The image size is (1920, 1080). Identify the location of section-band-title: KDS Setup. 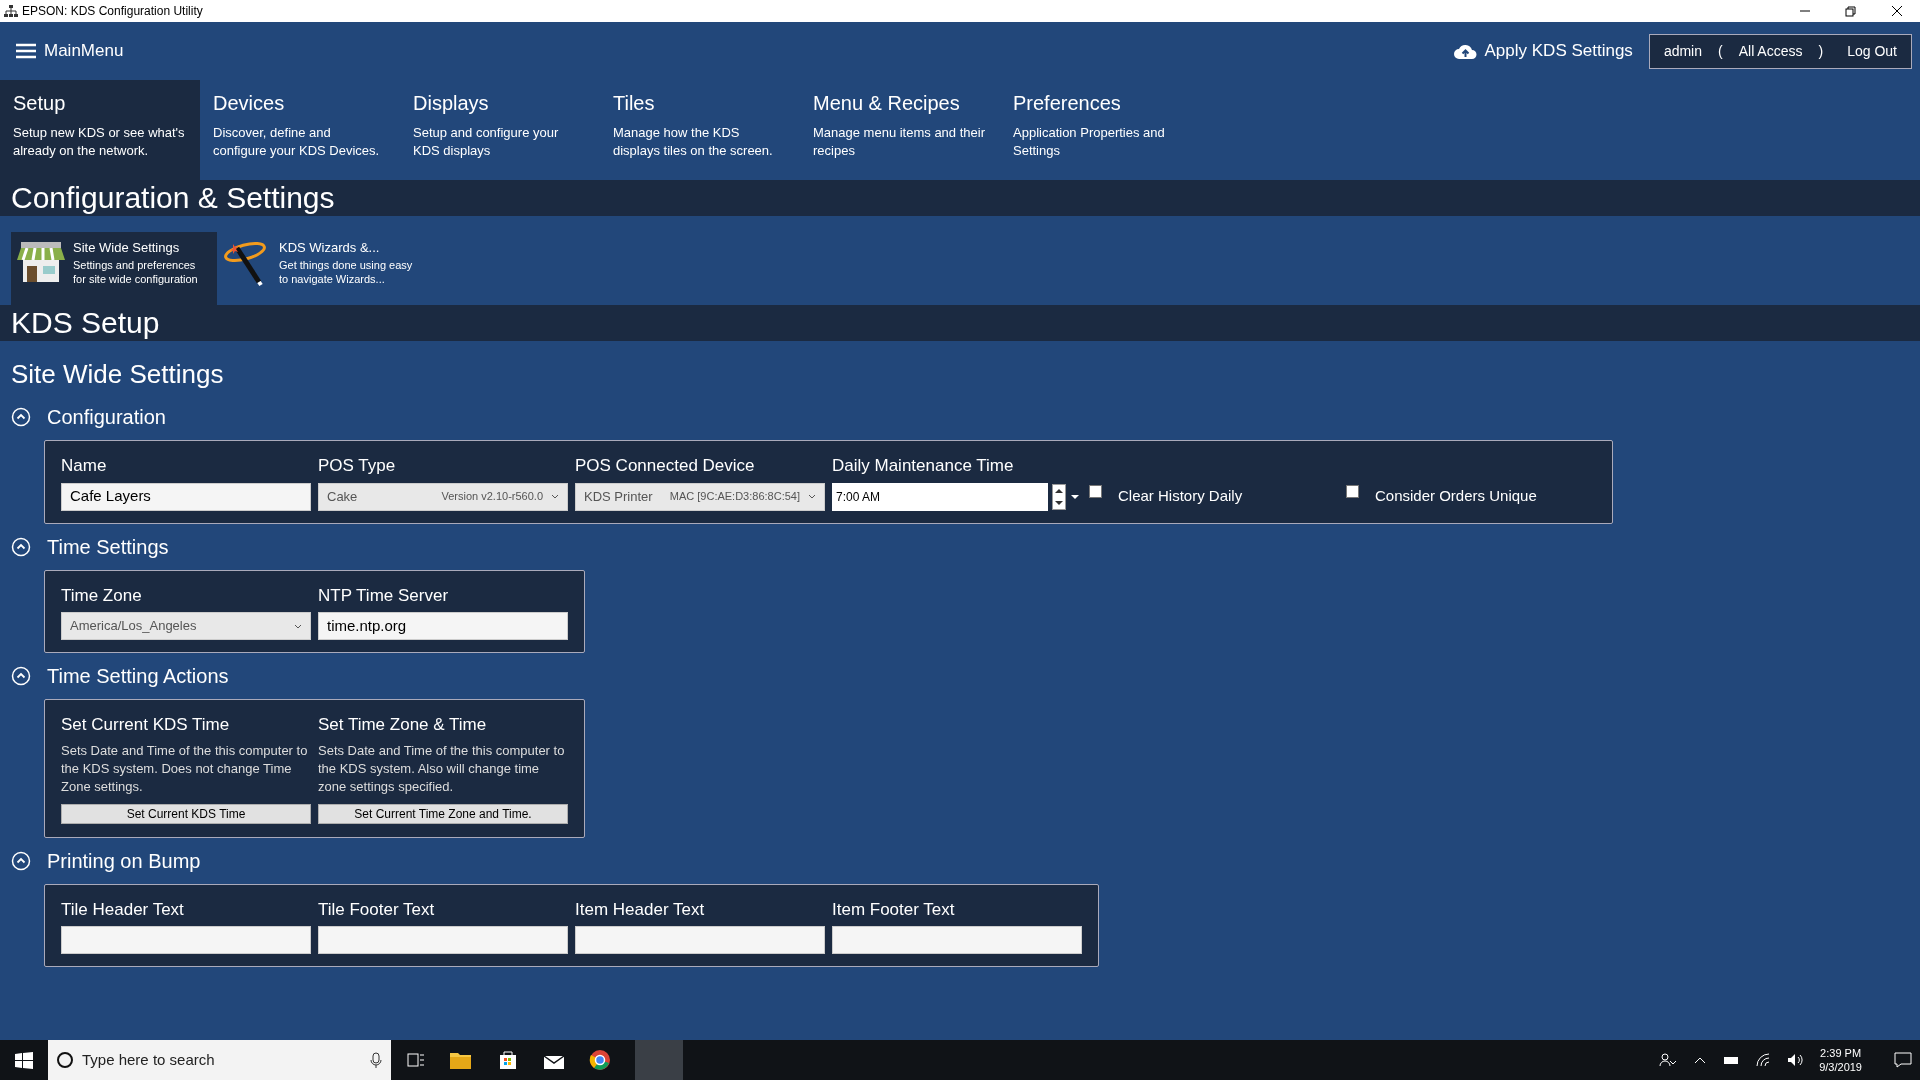
(960, 323).